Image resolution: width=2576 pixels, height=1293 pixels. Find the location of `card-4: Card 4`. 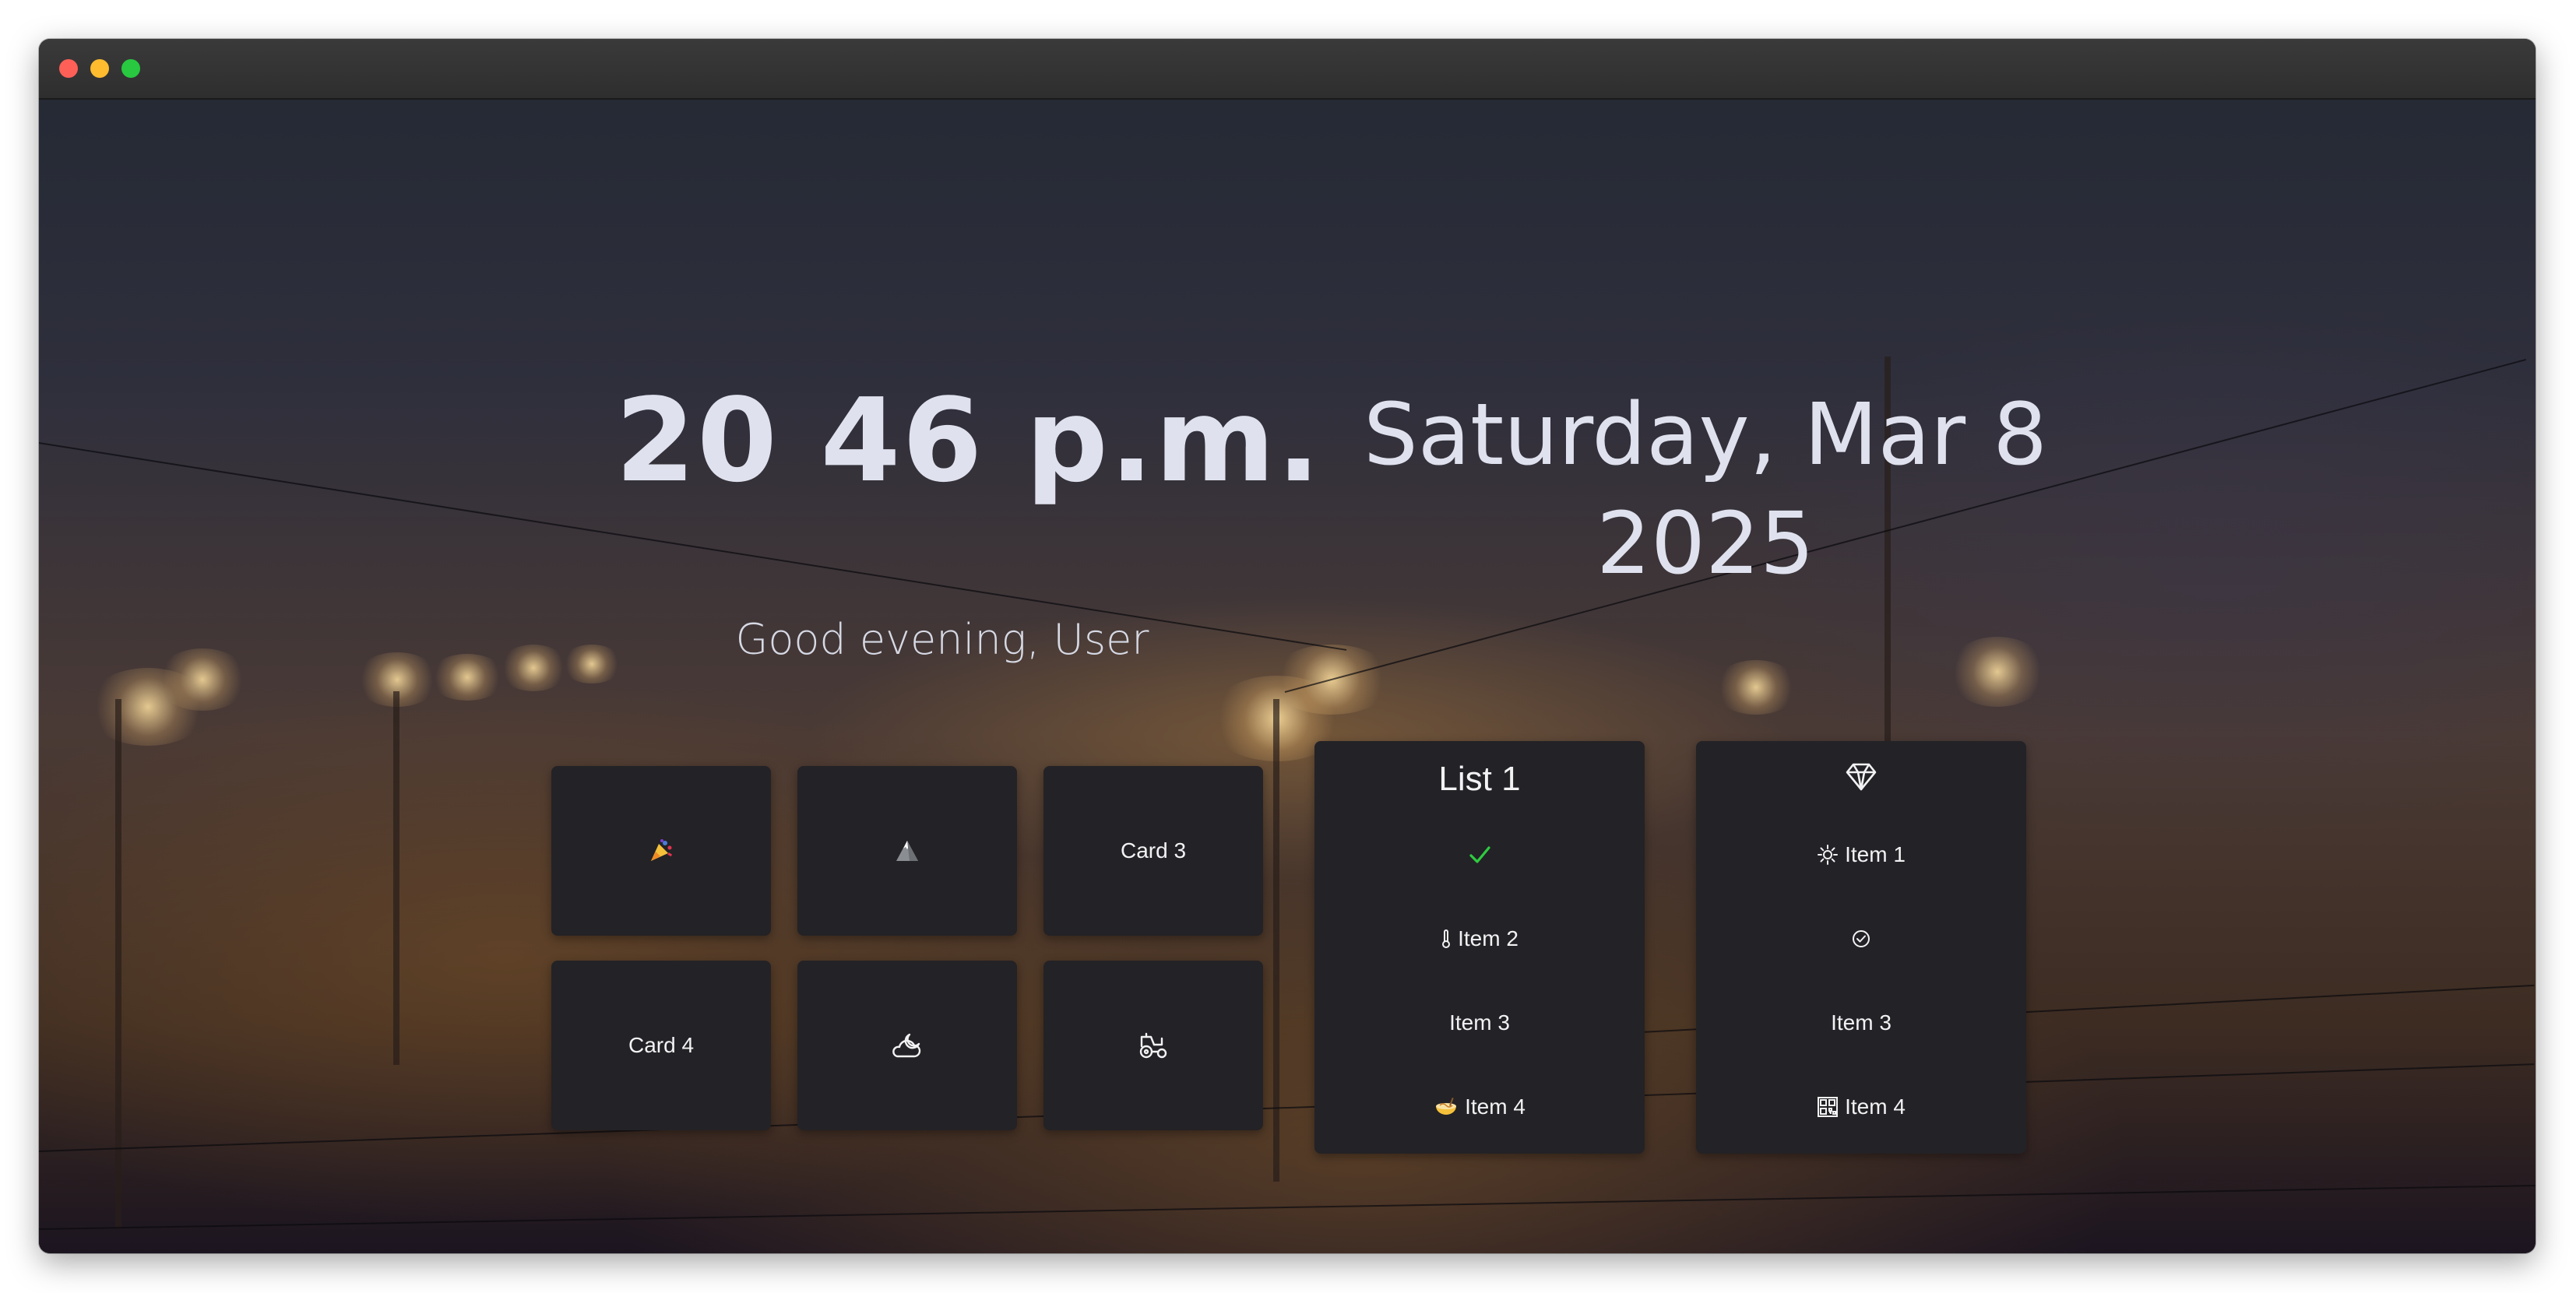

card-4: Card 4 is located at coordinates (661, 1045).